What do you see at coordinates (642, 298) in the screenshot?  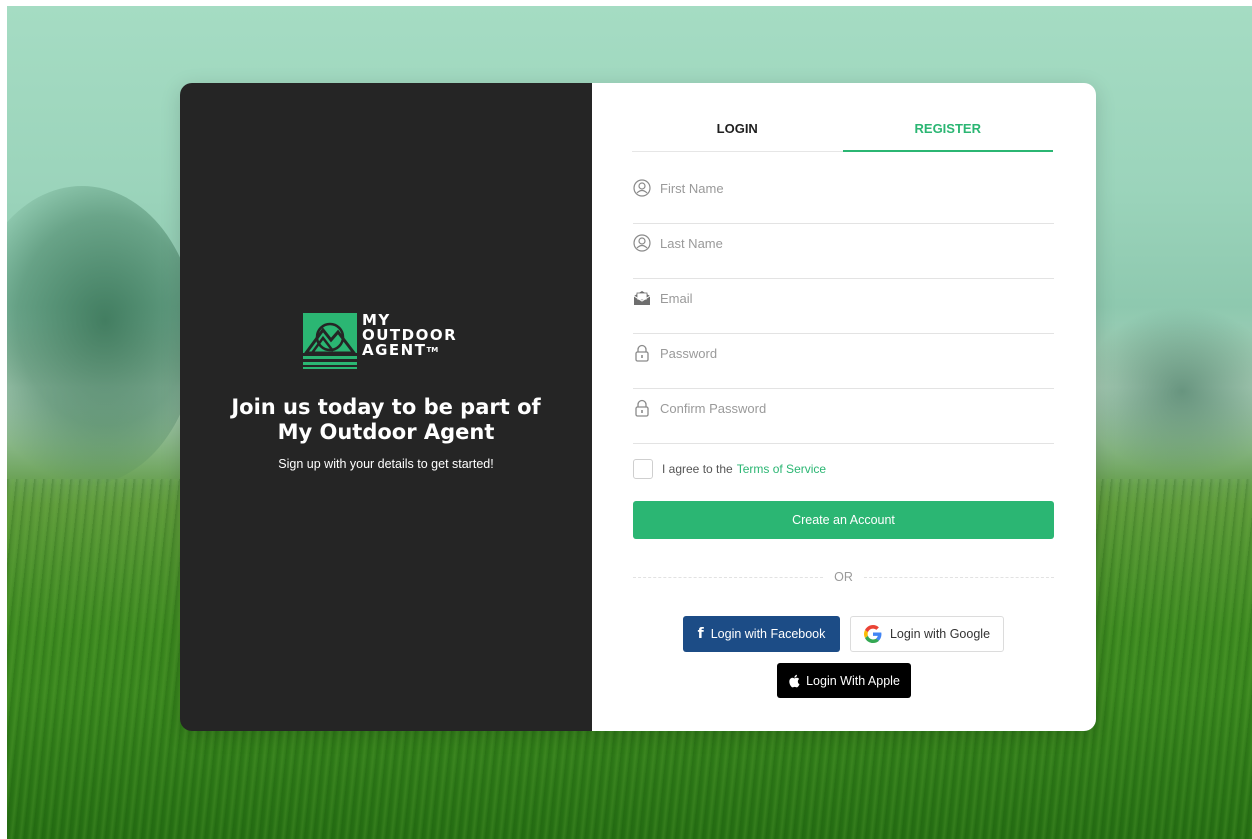 I see `mail-icon` at bounding box center [642, 298].